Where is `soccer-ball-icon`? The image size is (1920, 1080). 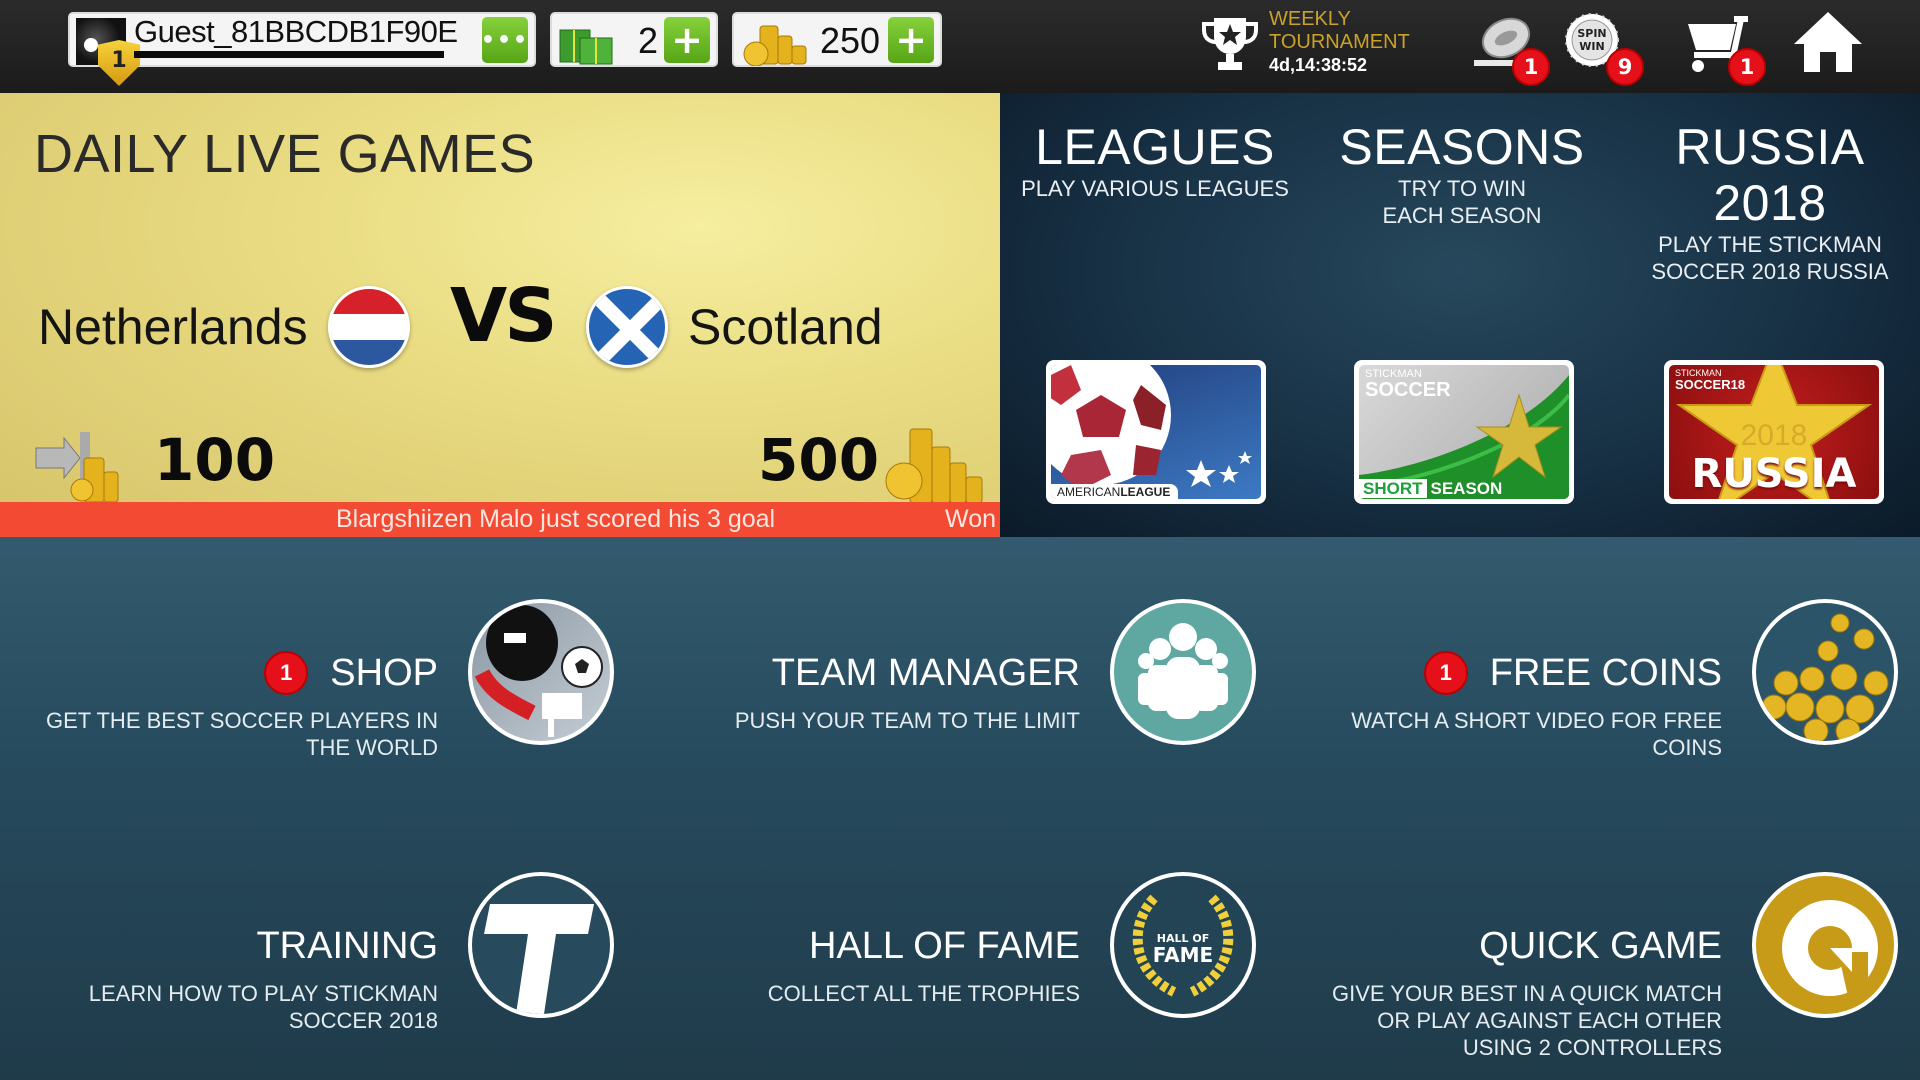 soccer-ball-icon is located at coordinates (1151, 427).